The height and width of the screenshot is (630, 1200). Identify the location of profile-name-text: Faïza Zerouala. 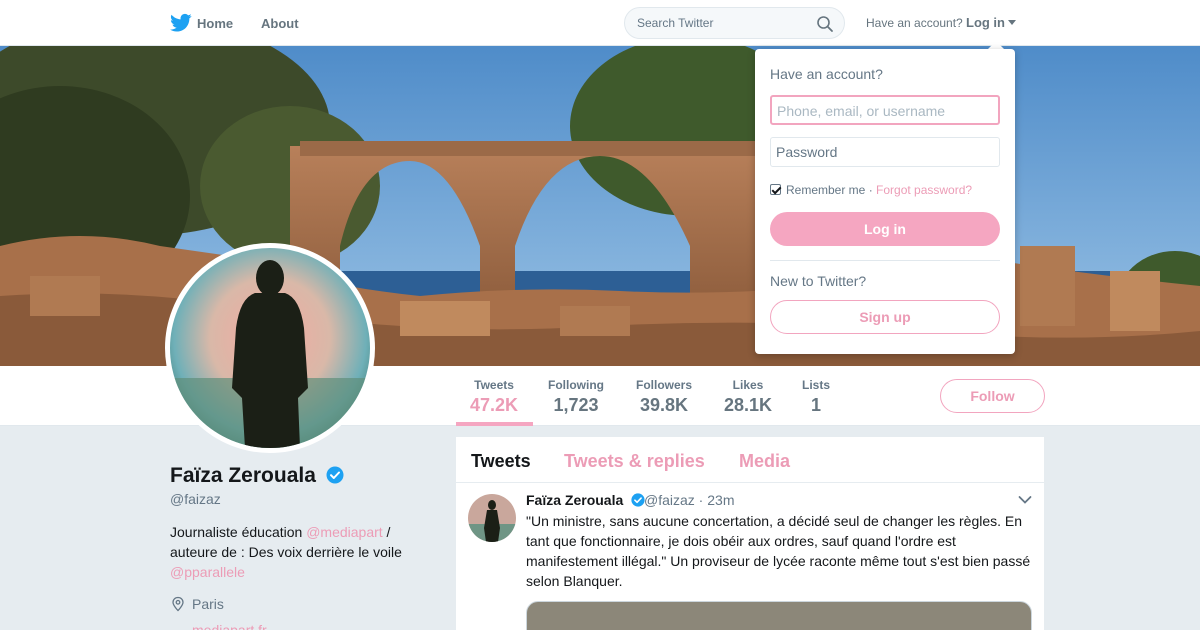
(243, 475).